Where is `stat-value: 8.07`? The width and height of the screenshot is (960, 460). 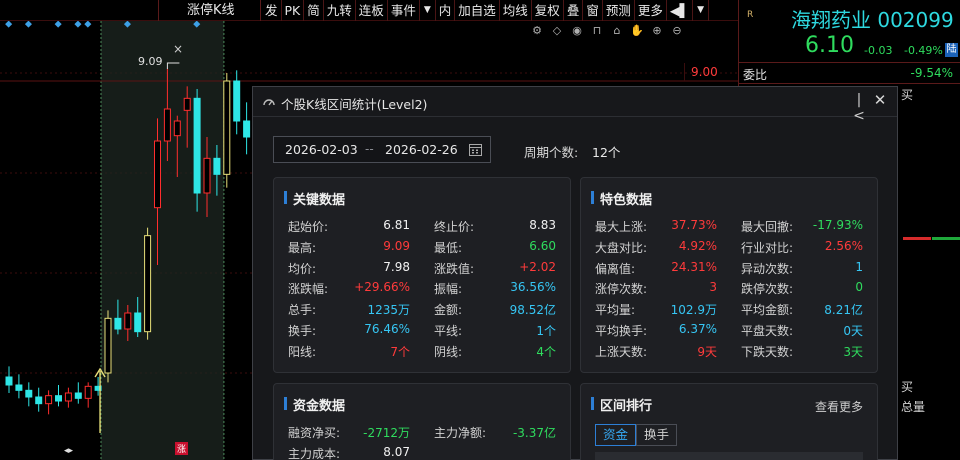 stat-value: 8.07 is located at coordinates (396, 451).